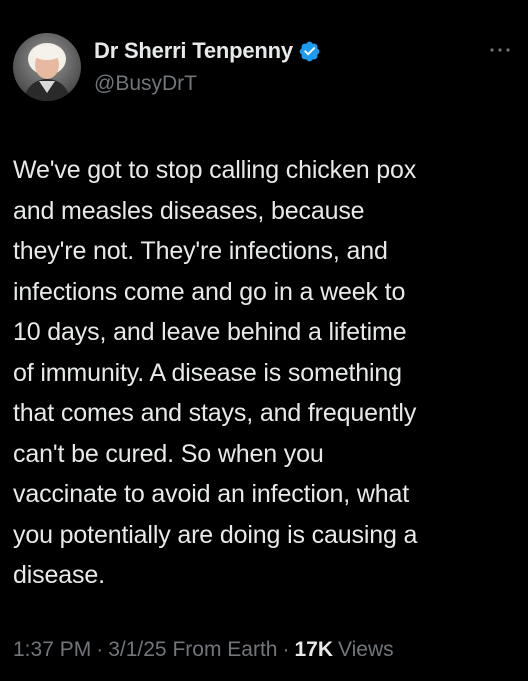  Describe the element at coordinates (500, 50) in the screenshot. I see `more-options-icon` at that location.